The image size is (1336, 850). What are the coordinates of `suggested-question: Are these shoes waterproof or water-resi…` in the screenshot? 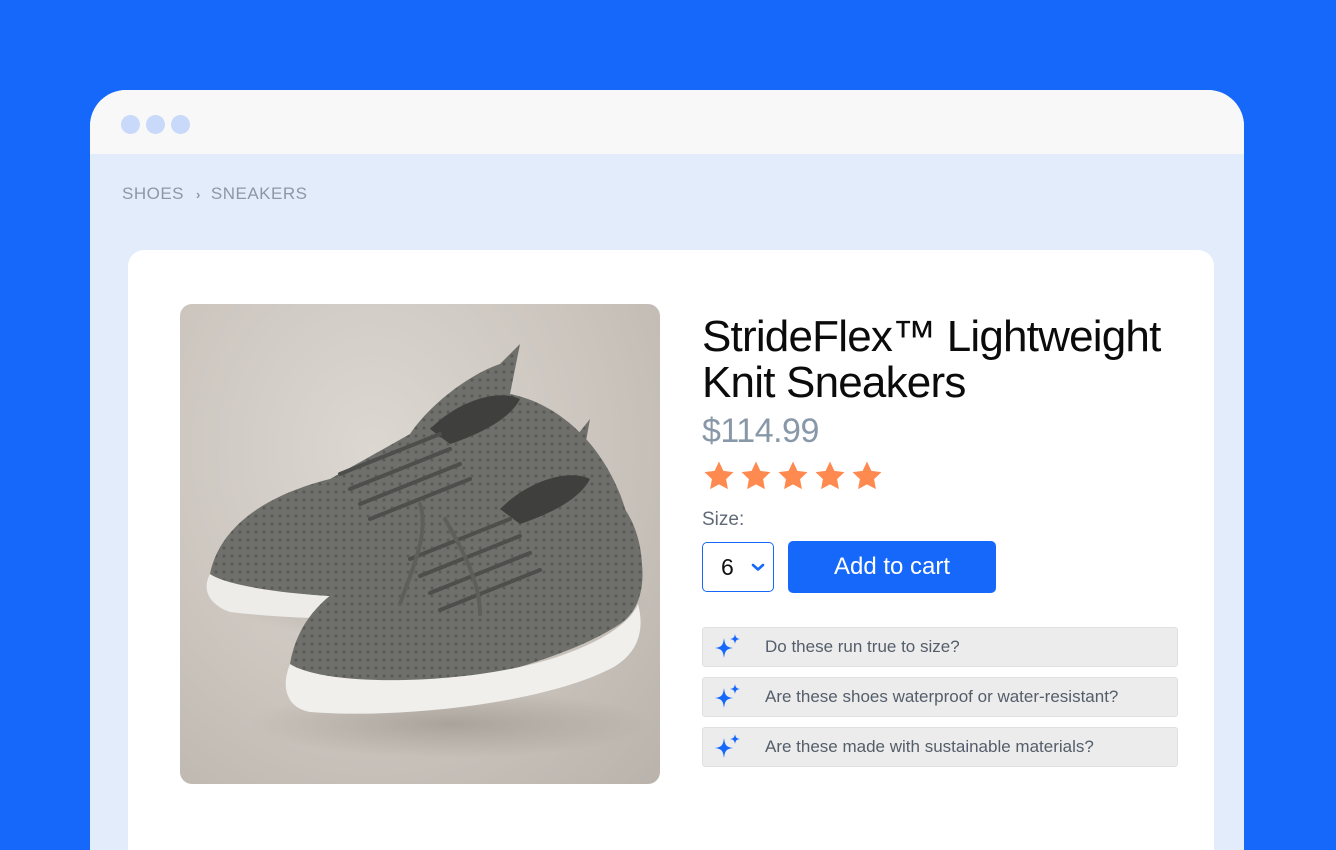 It's located at (940, 697).